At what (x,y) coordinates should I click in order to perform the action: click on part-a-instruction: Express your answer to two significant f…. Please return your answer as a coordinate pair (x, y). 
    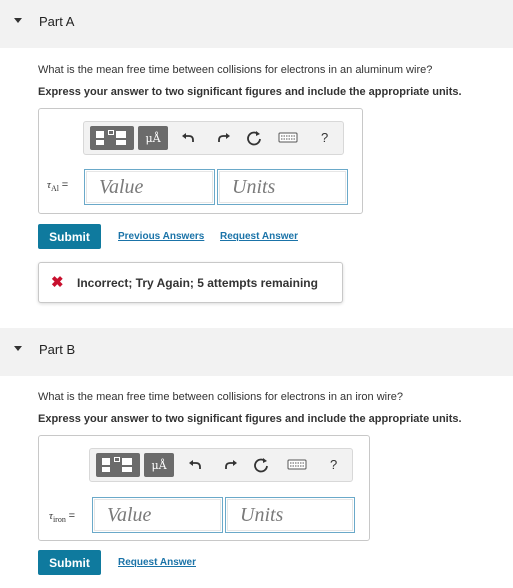
    Looking at the image, I should click on (250, 92).